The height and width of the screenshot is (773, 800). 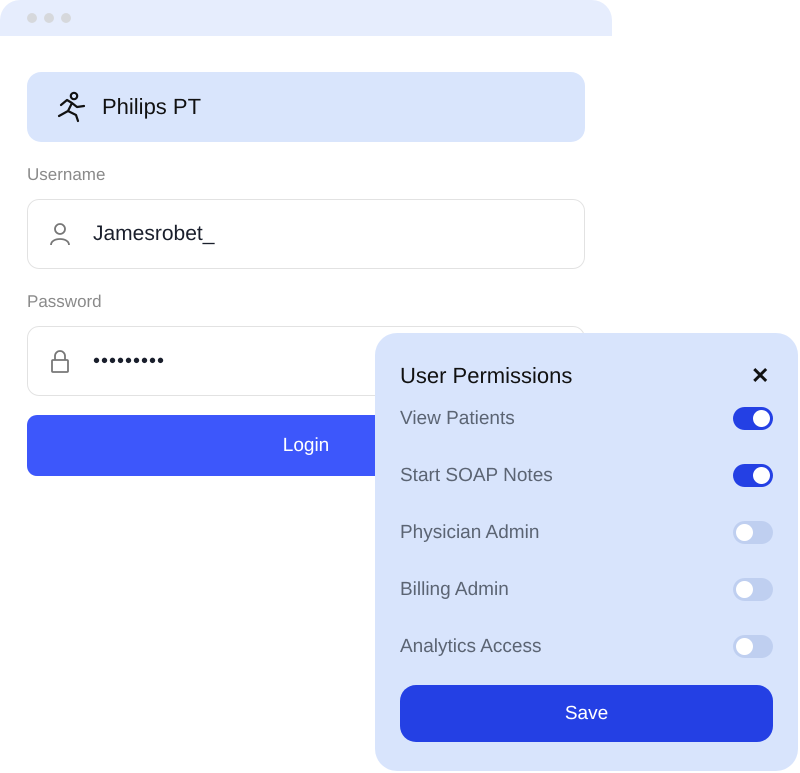 I want to click on save-button: Save, so click(x=586, y=713).